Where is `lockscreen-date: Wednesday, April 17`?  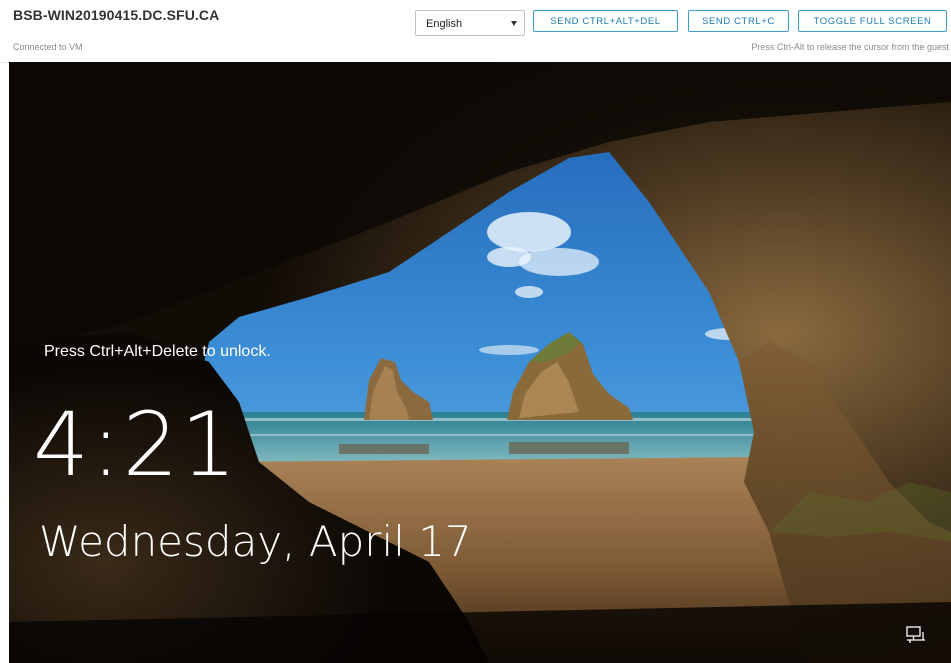 lockscreen-date: Wednesday, April 17 is located at coordinates (255, 541).